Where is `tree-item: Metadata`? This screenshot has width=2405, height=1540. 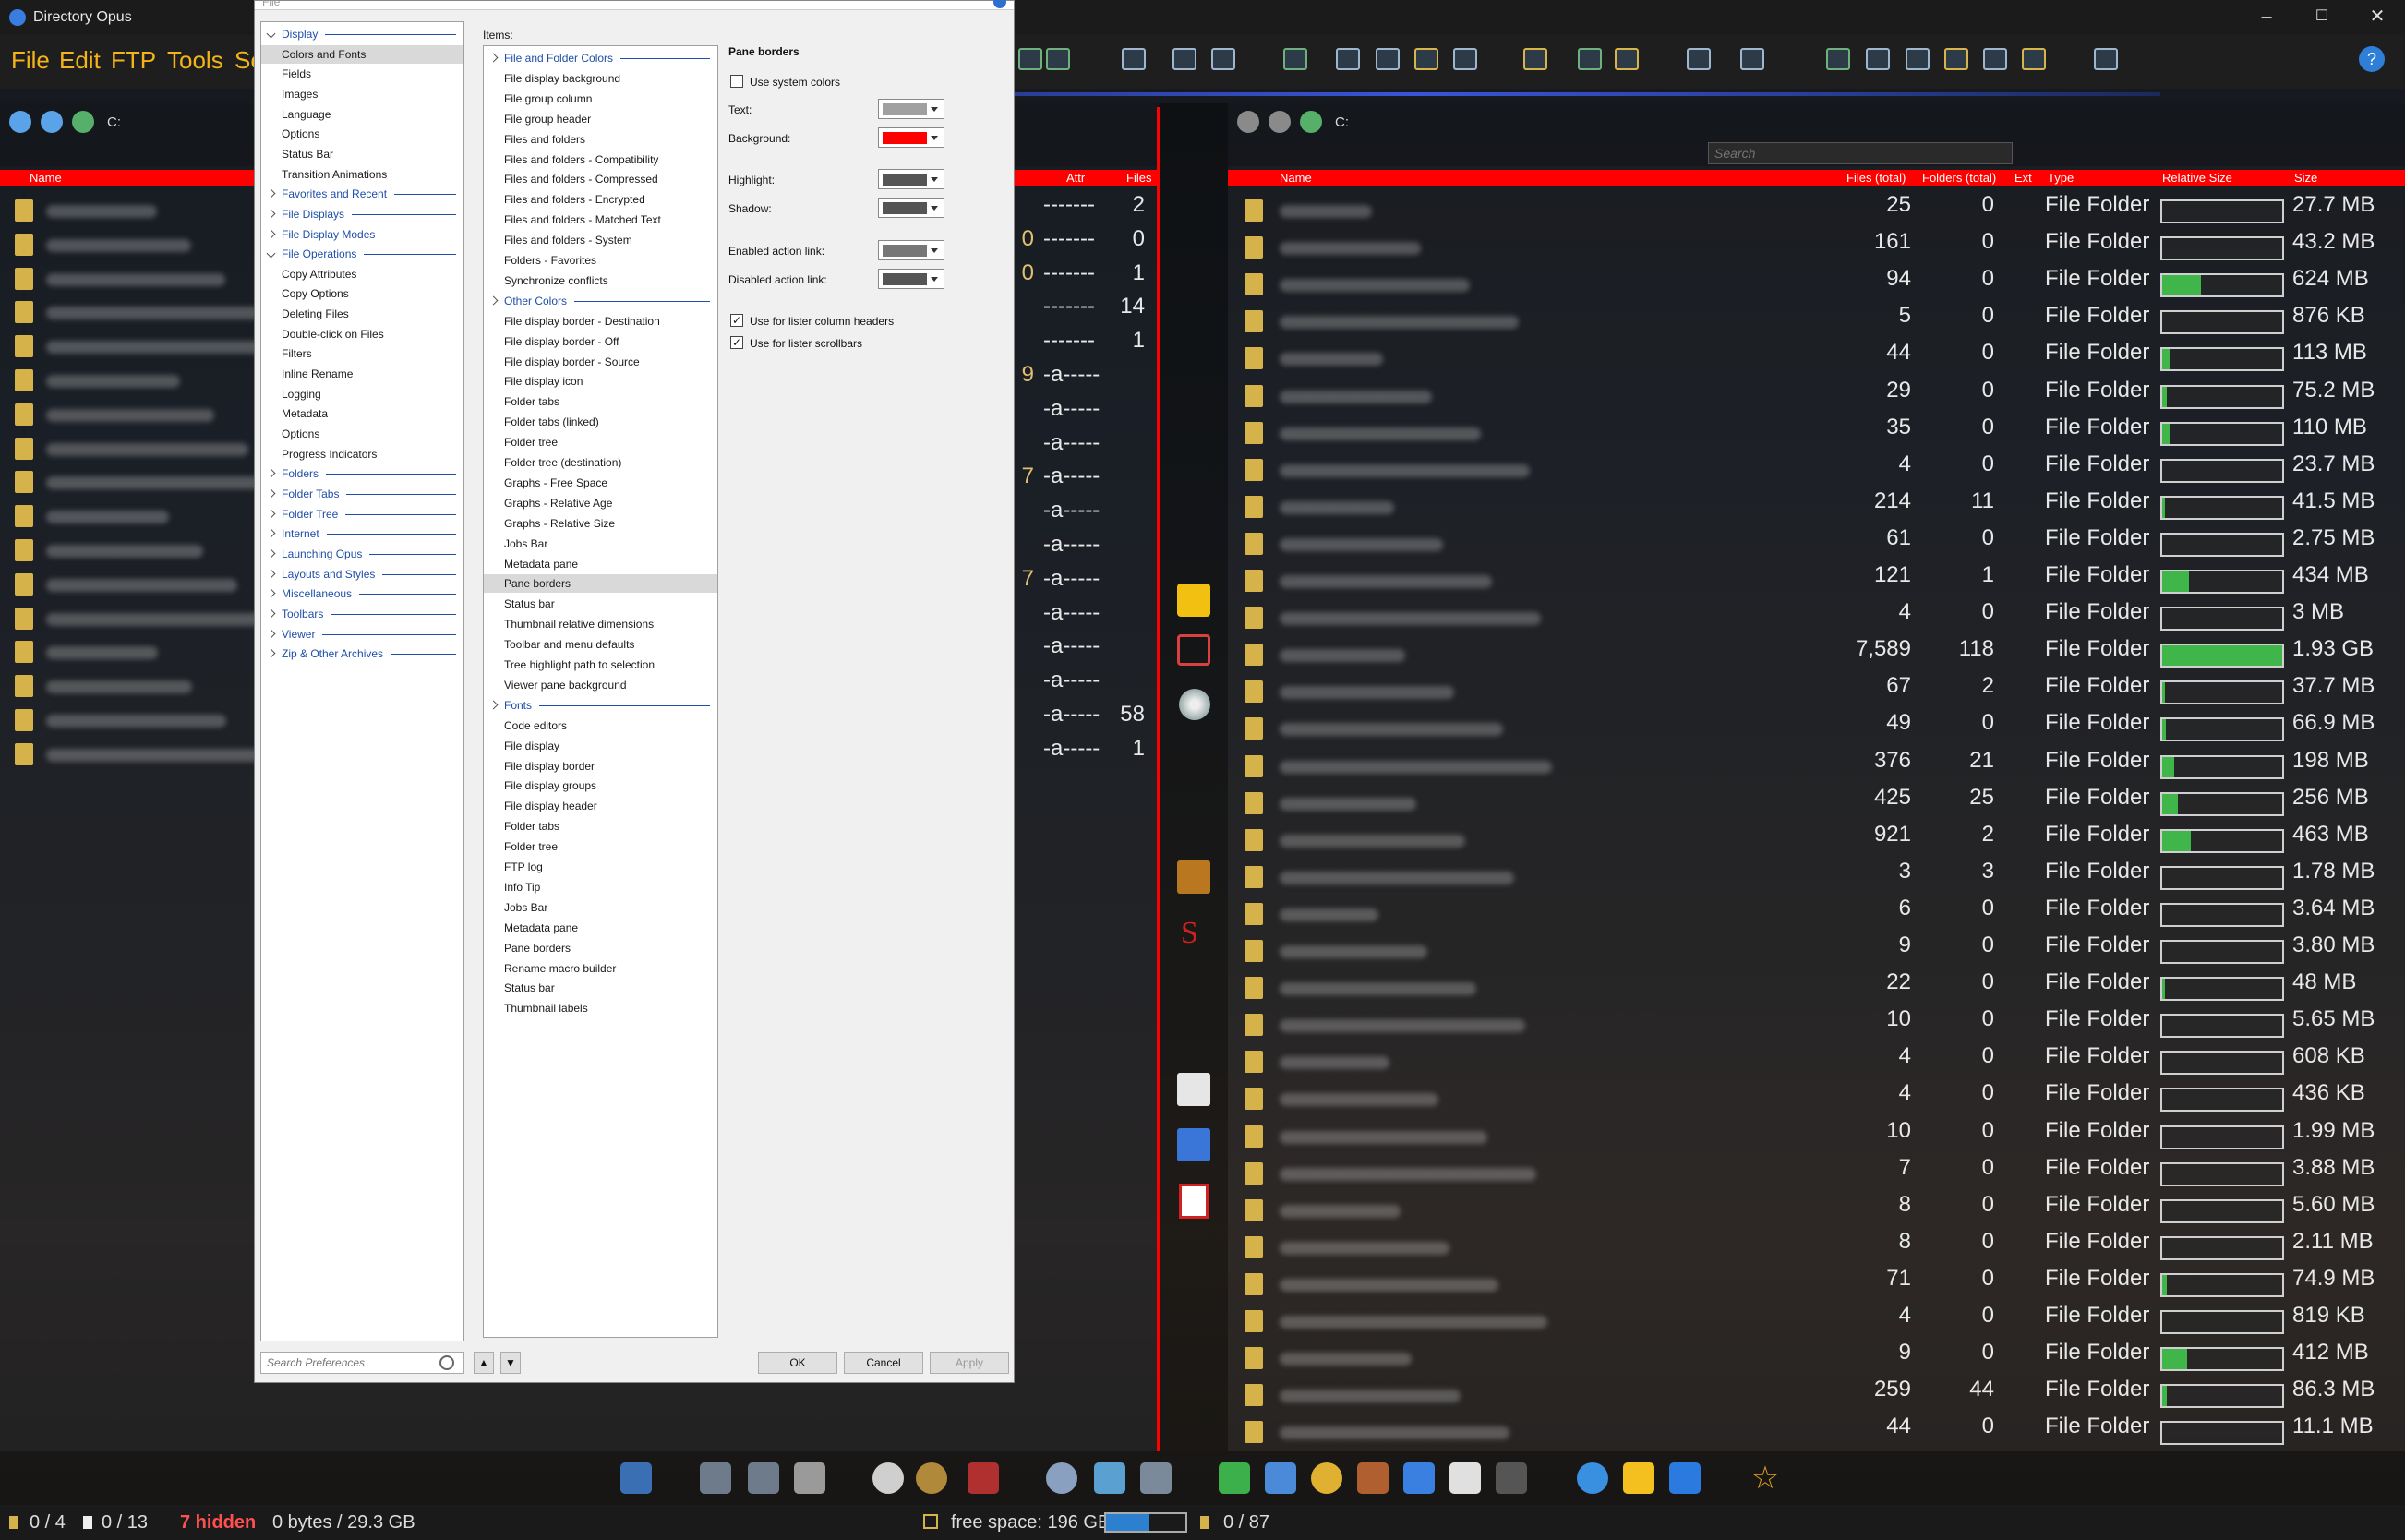
tree-item: Metadata is located at coordinates (305, 414).